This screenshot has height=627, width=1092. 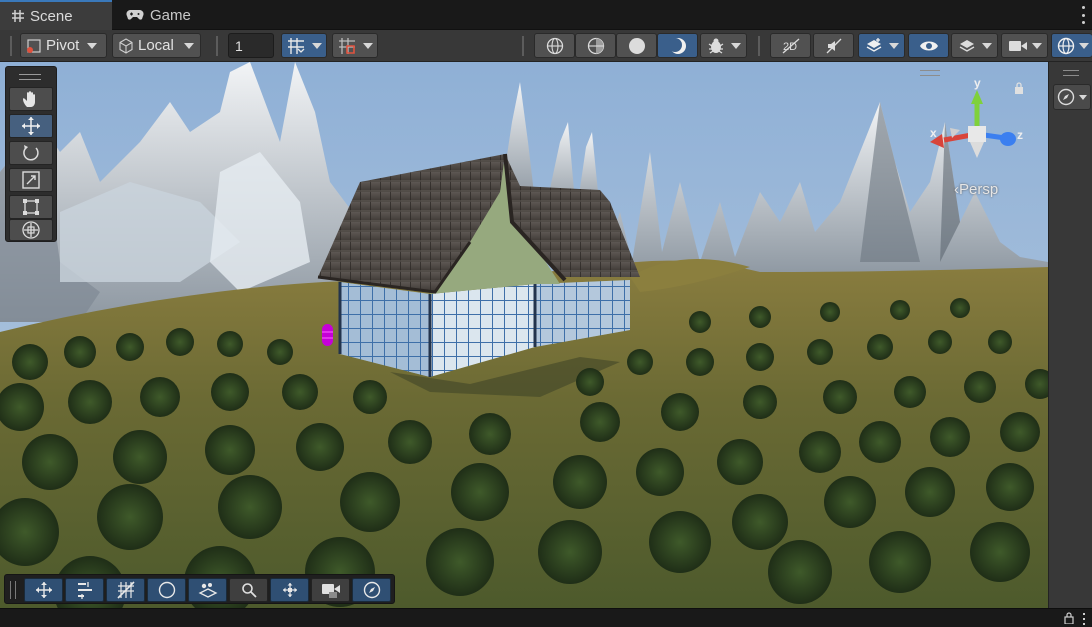 I want to click on local-dropdown: Local, so click(x=156, y=45).